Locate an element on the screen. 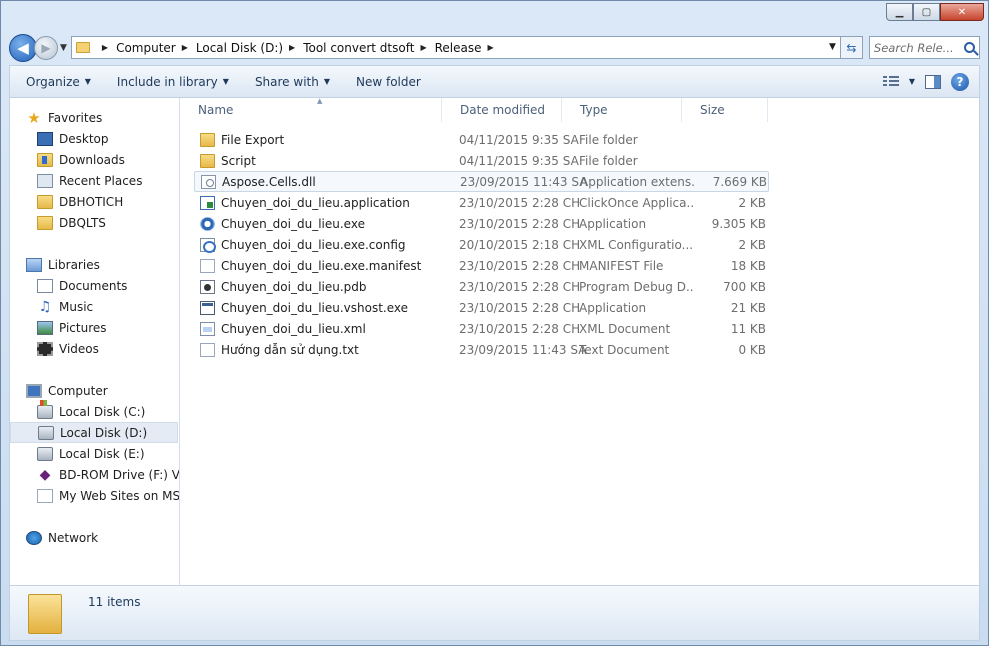 This screenshot has width=989, height=646. file-name: File Export is located at coordinates (253, 139).